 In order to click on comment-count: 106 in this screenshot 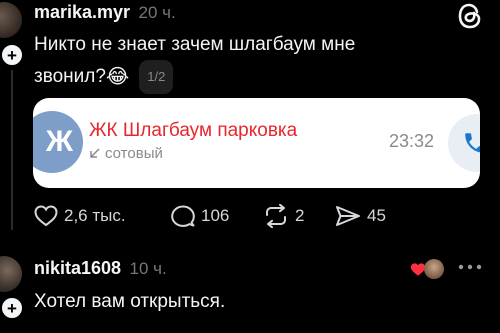, I will do `click(215, 215)`.